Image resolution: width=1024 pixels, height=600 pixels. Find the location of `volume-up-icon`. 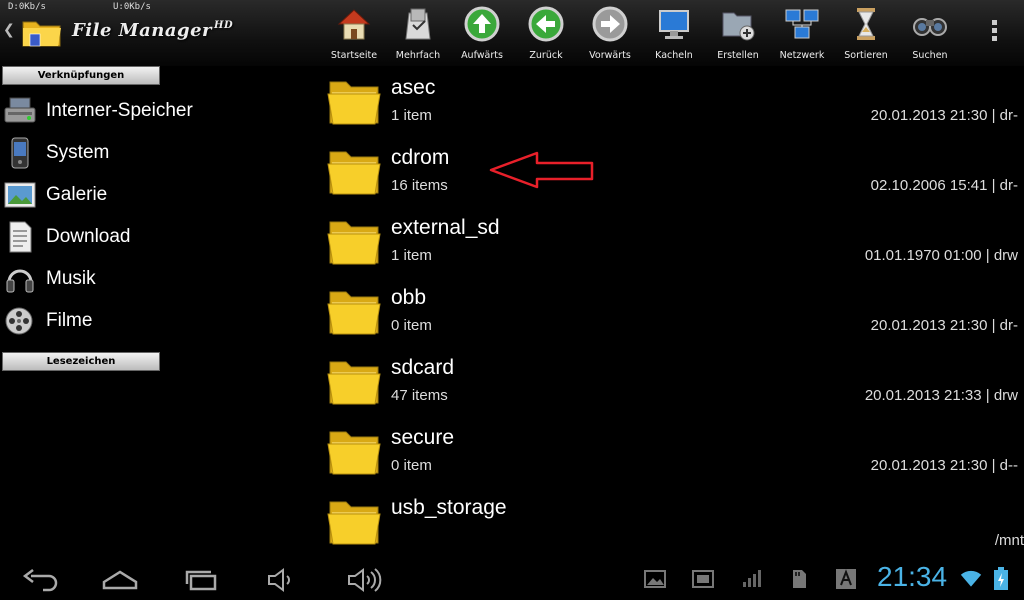

volume-up-icon is located at coordinates (365, 580).